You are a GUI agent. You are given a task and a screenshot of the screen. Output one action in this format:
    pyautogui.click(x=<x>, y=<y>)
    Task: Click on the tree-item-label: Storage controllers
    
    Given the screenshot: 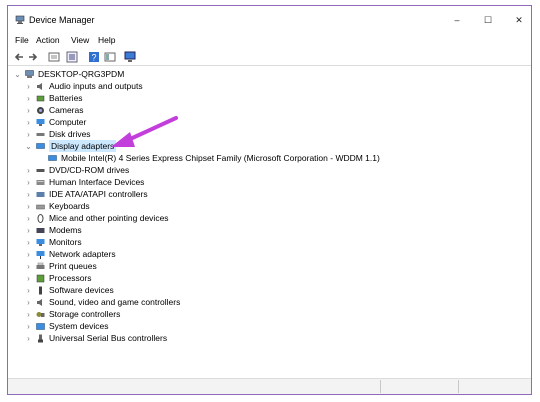 What is the action you would take?
    pyautogui.click(x=85, y=314)
    